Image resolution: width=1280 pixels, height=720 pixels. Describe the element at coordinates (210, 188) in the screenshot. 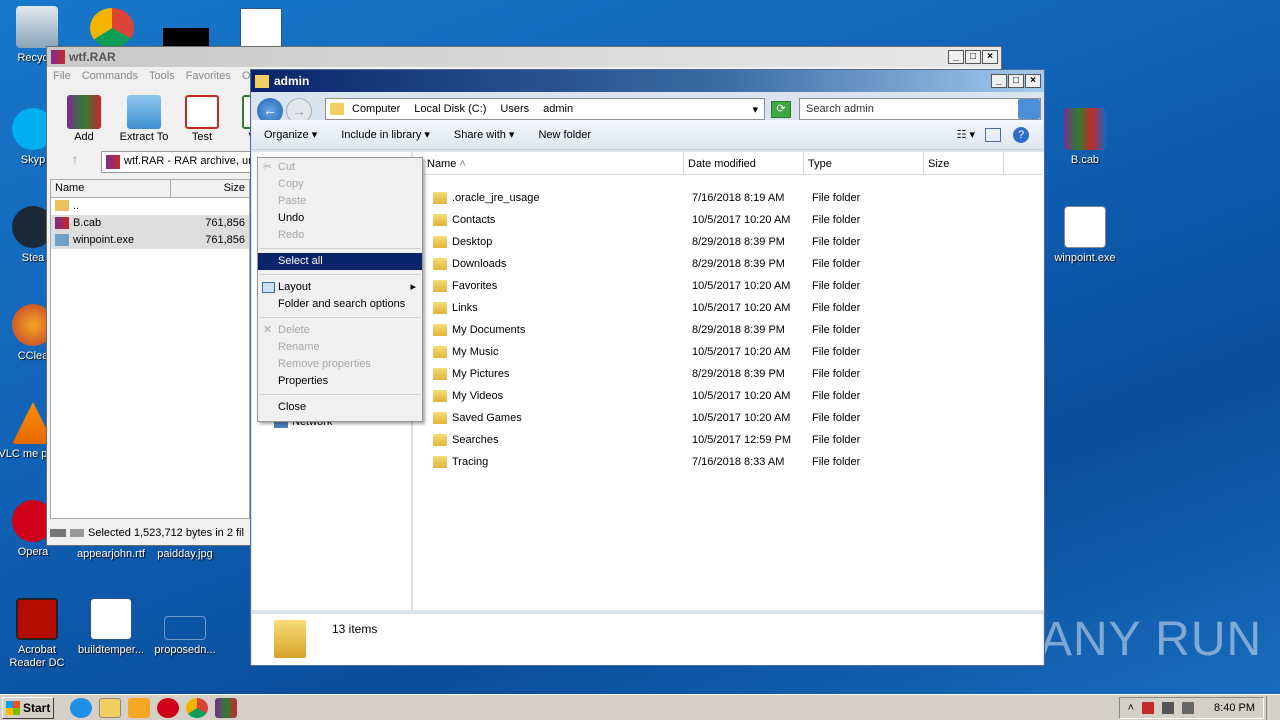

I see `rar-col-size: Size` at that location.